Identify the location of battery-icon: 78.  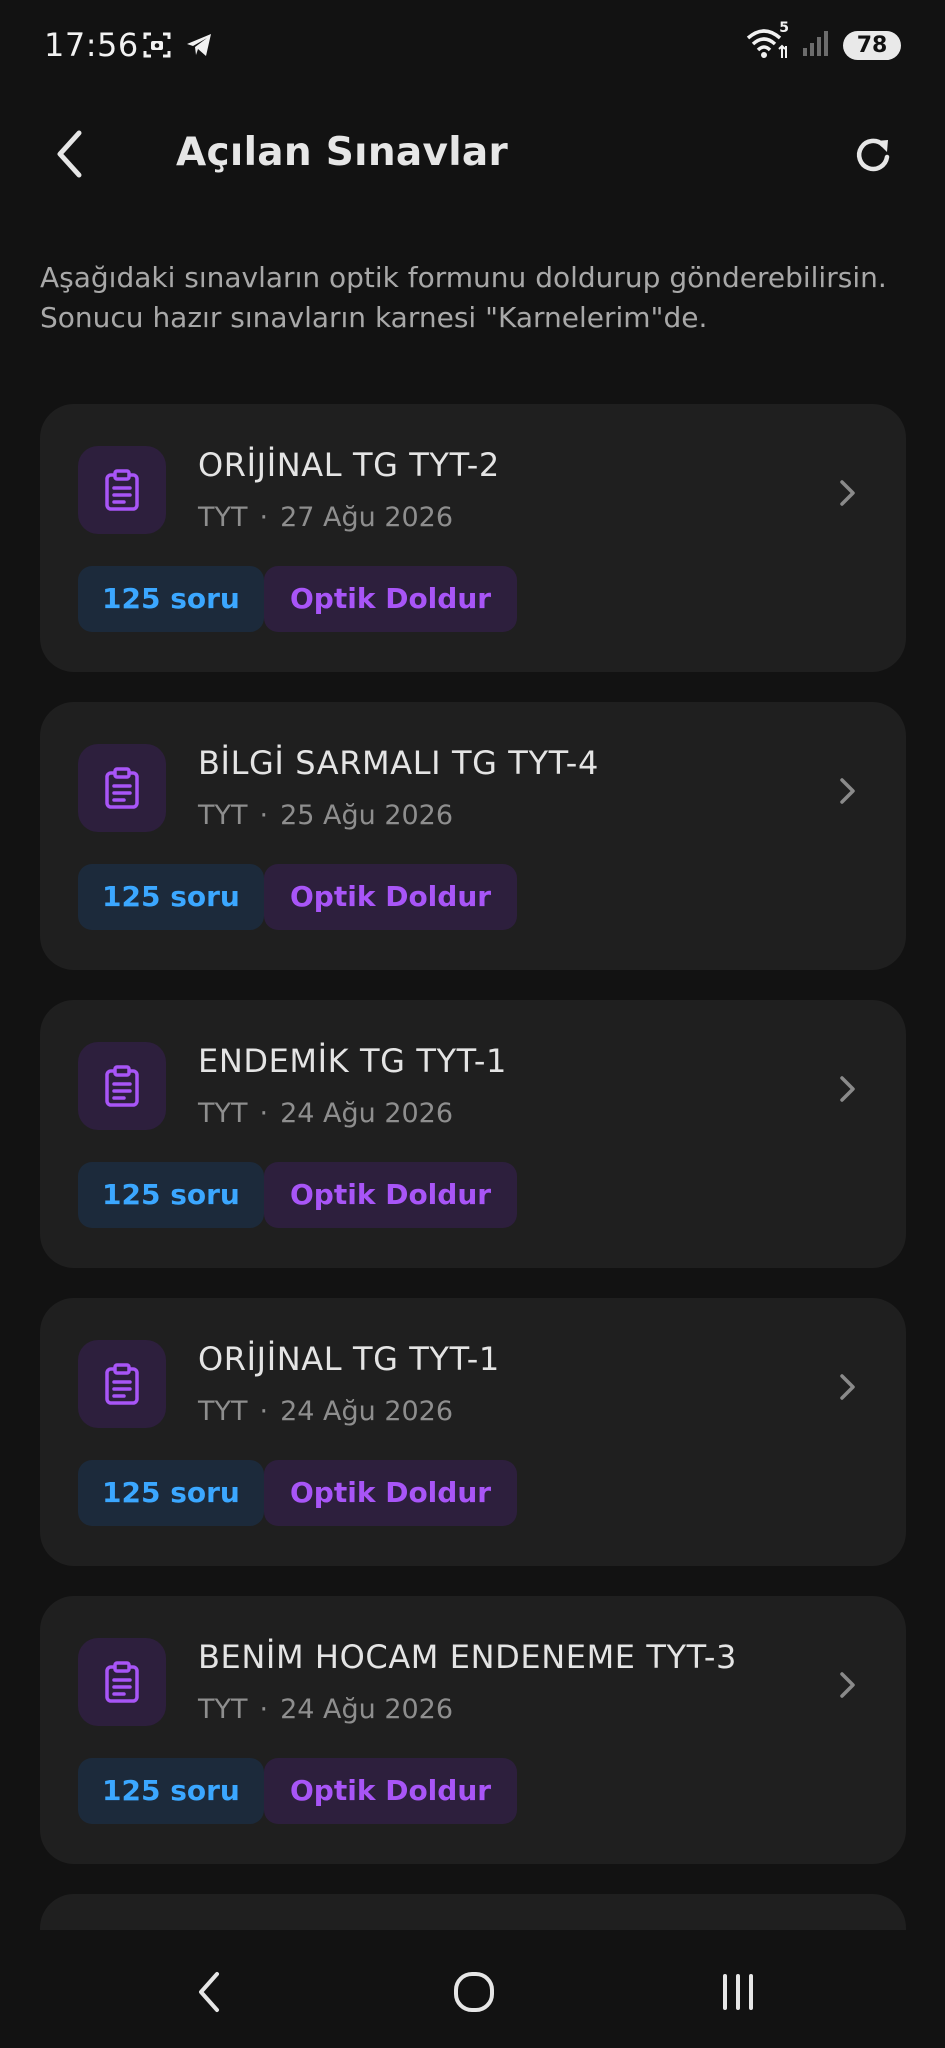
(872, 45).